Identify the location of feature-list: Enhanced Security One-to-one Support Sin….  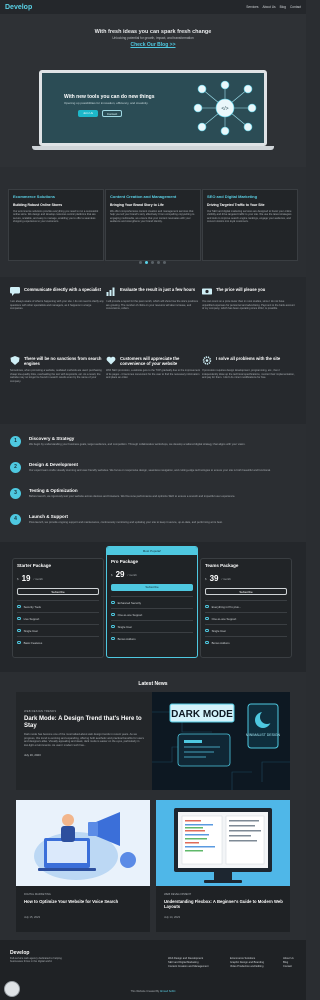
(152, 620).